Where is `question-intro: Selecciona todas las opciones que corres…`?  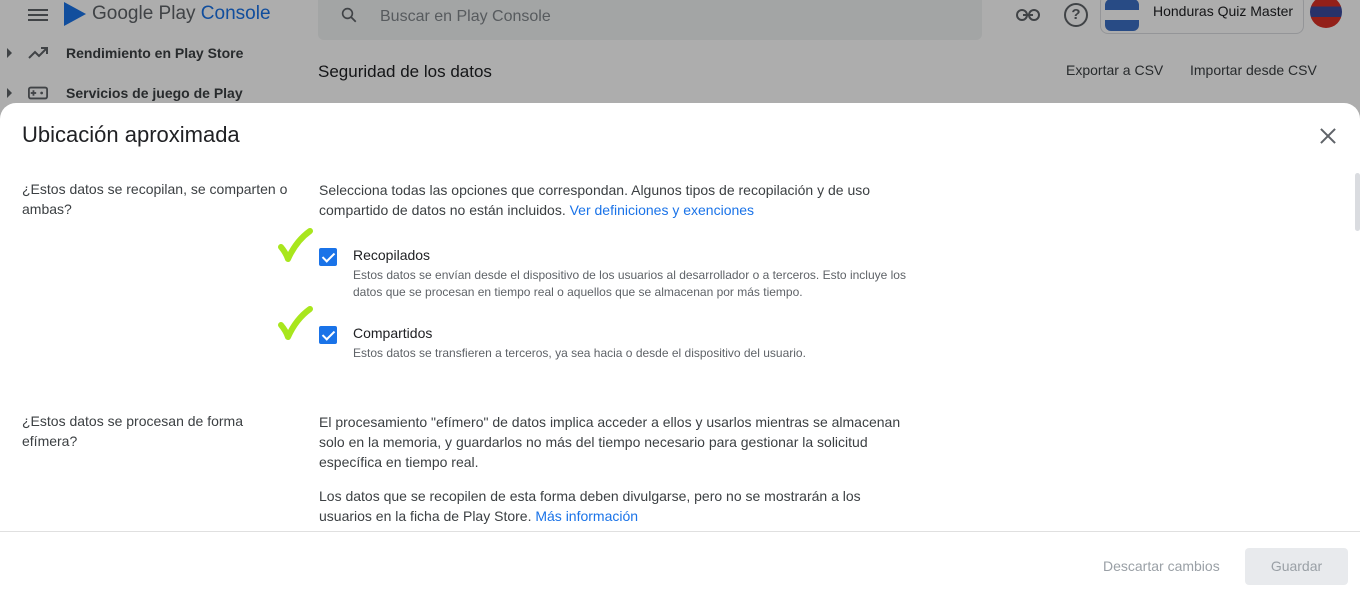
question-intro: Selecciona todas las opciones que corres… is located at coordinates (619, 200).